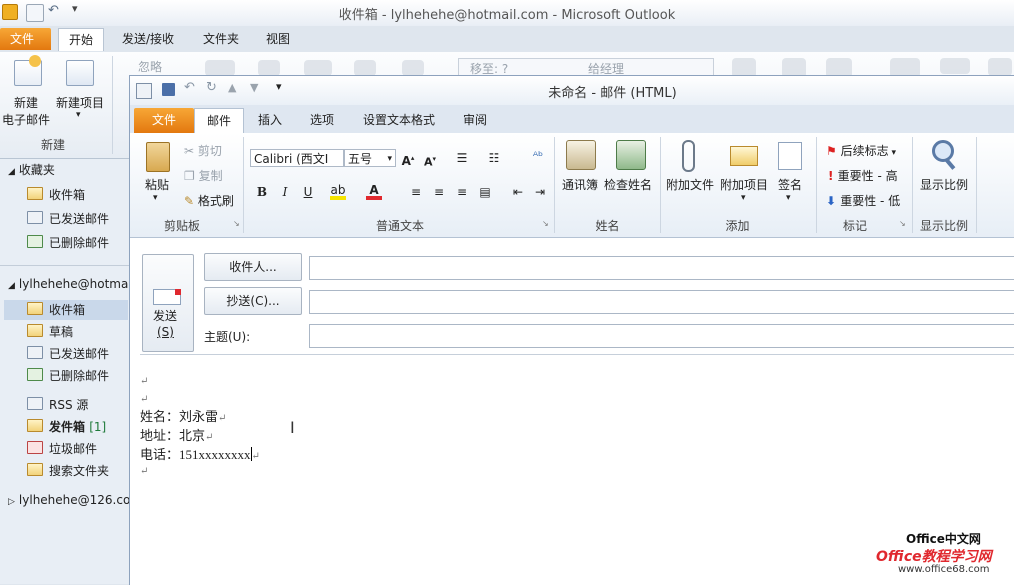  I want to click on italic-icon: I, so click(285, 192).